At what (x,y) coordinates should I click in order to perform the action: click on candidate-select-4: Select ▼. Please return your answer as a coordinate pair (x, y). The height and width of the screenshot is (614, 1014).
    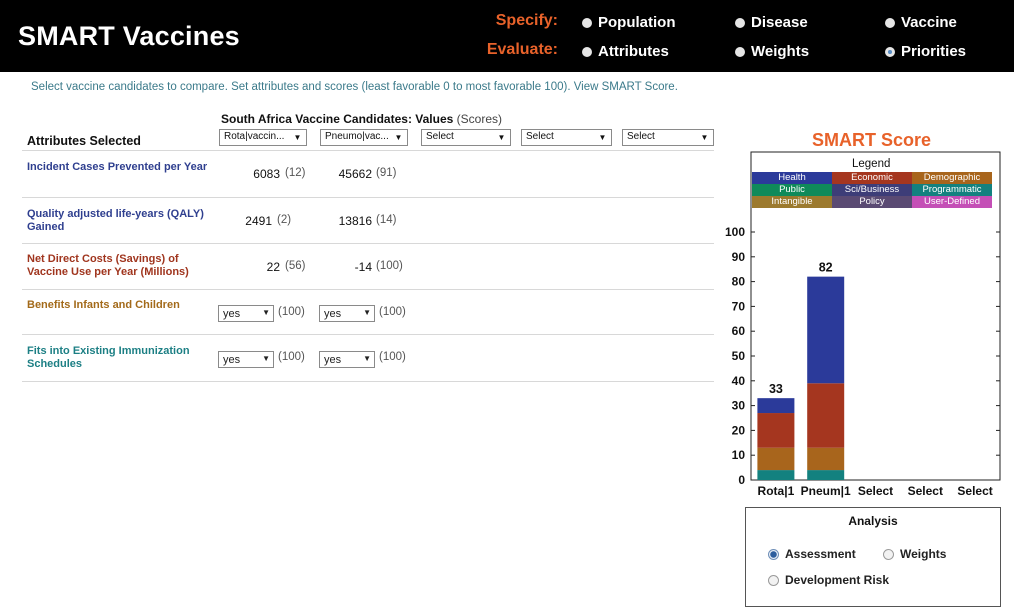
    Looking at the image, I should click on (566, 137).